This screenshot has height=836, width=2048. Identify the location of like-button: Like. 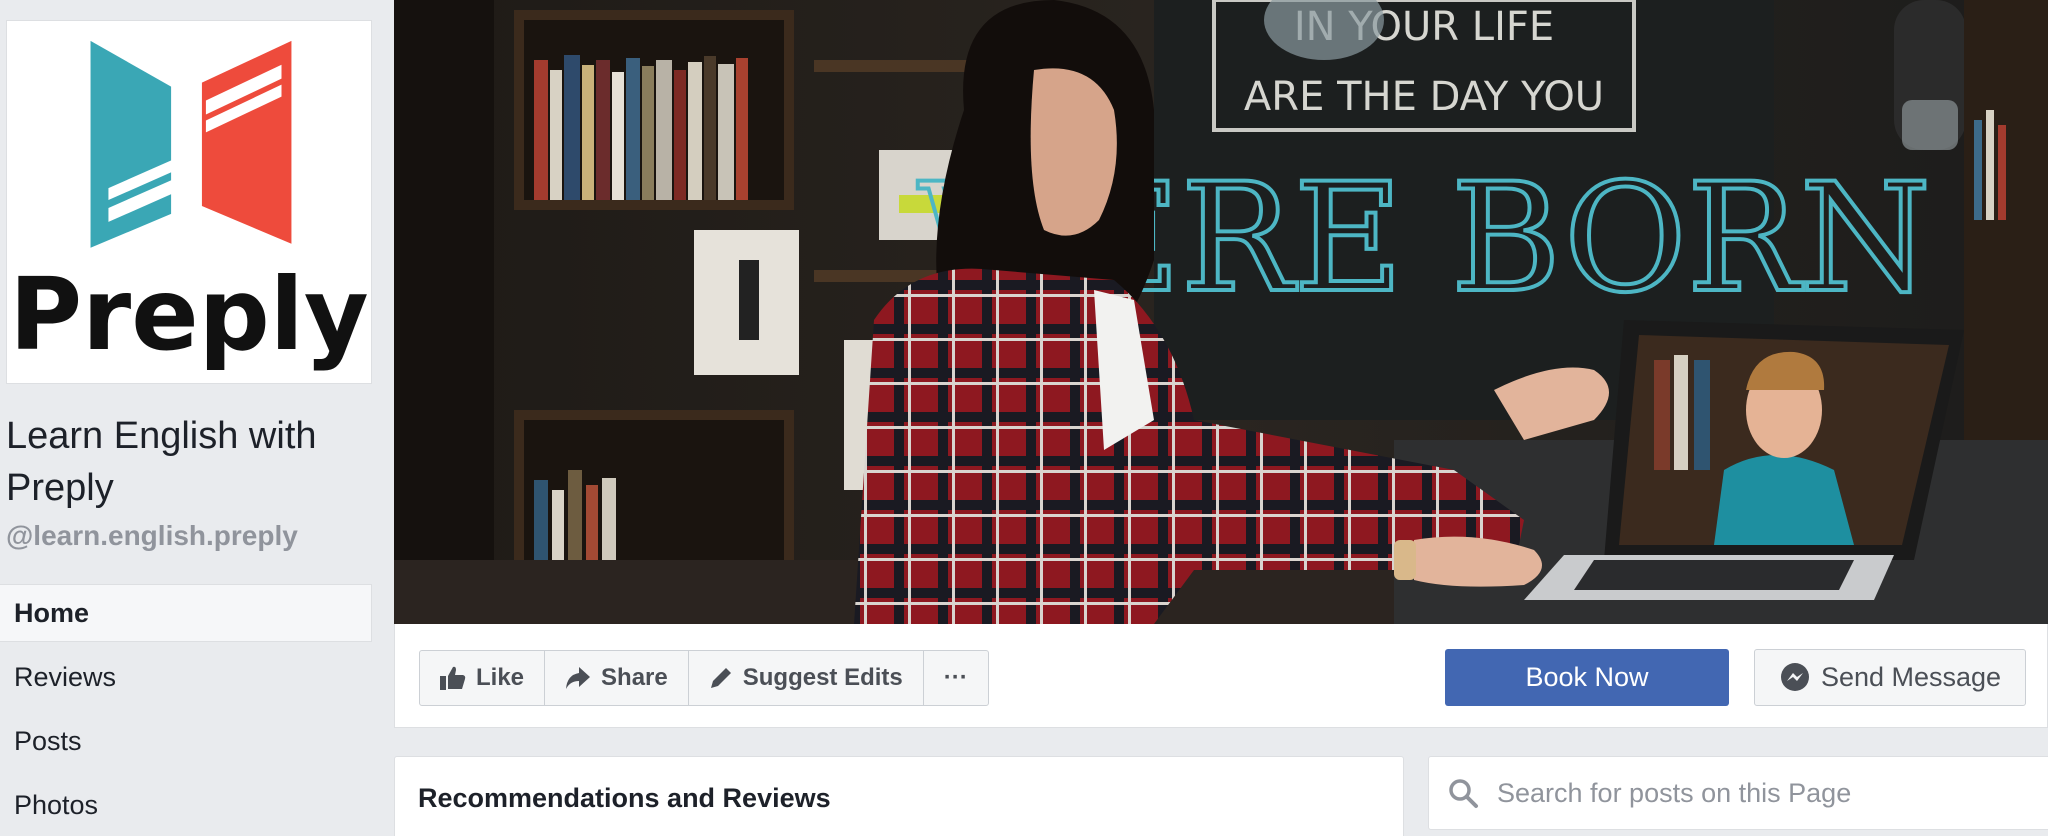
(483, 678).